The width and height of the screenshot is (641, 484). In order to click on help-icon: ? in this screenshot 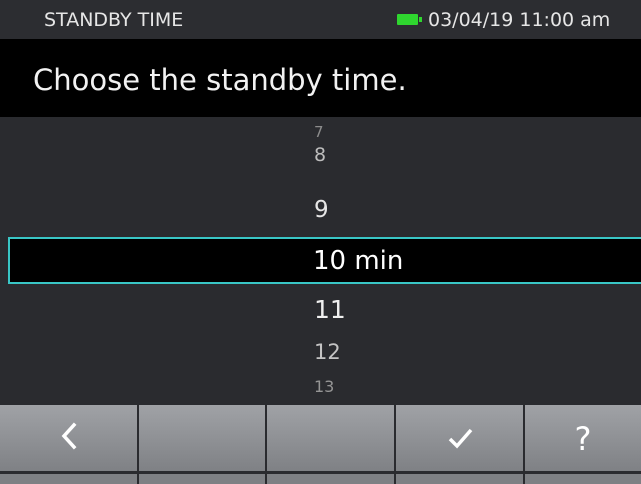, I will do `click(583, 439)`.